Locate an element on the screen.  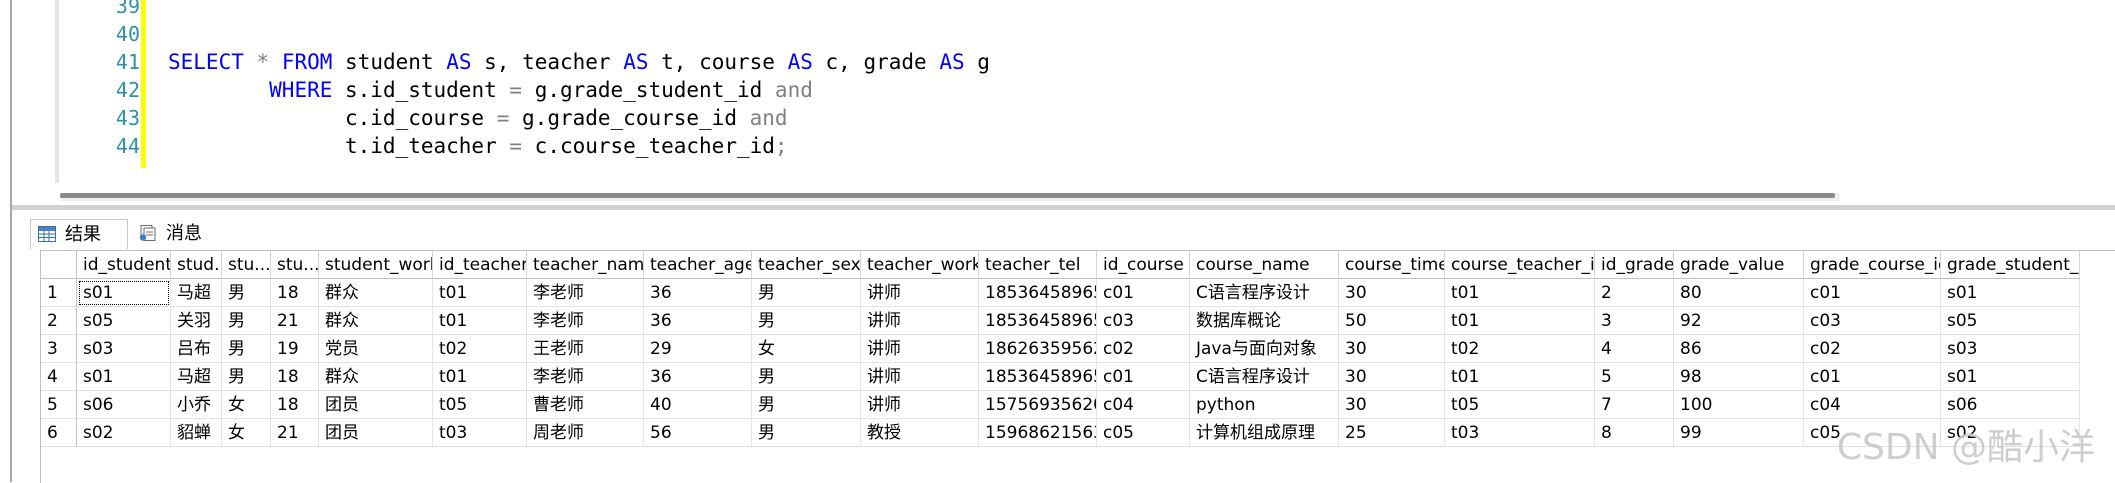
column-header: course_time is located at coordinates (1392, 265).